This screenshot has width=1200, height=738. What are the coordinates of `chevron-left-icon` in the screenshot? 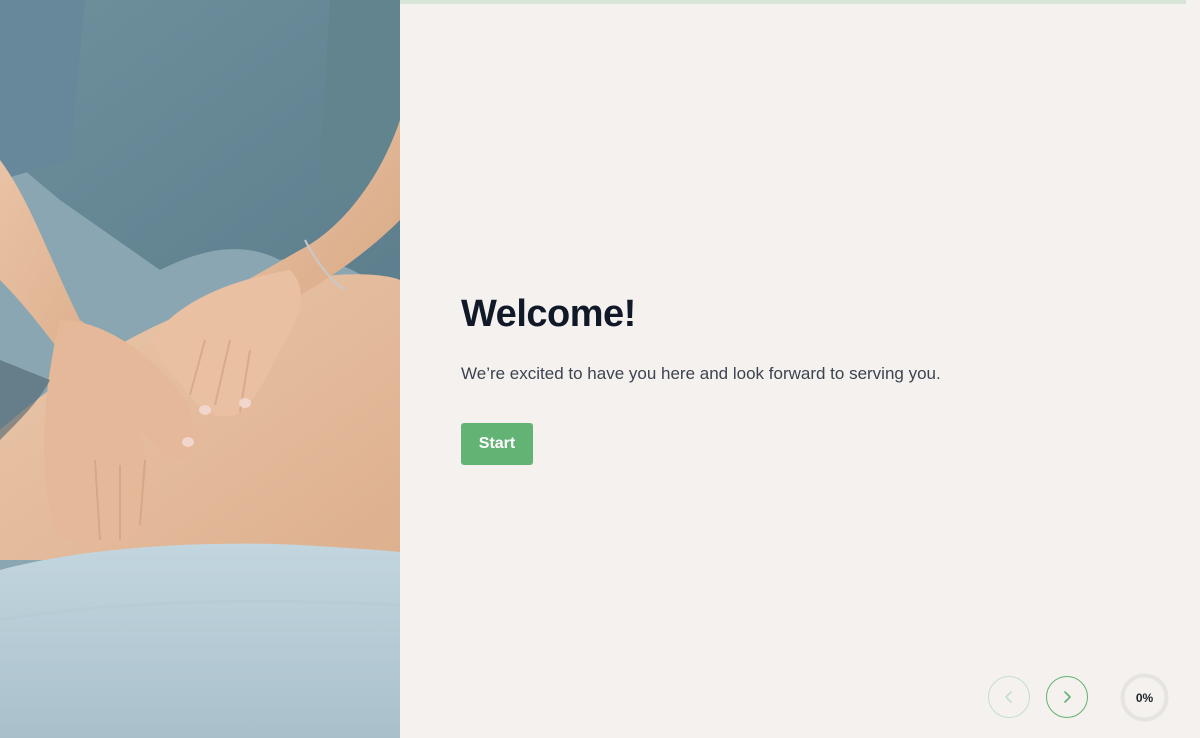 It's located at (1008, 697).